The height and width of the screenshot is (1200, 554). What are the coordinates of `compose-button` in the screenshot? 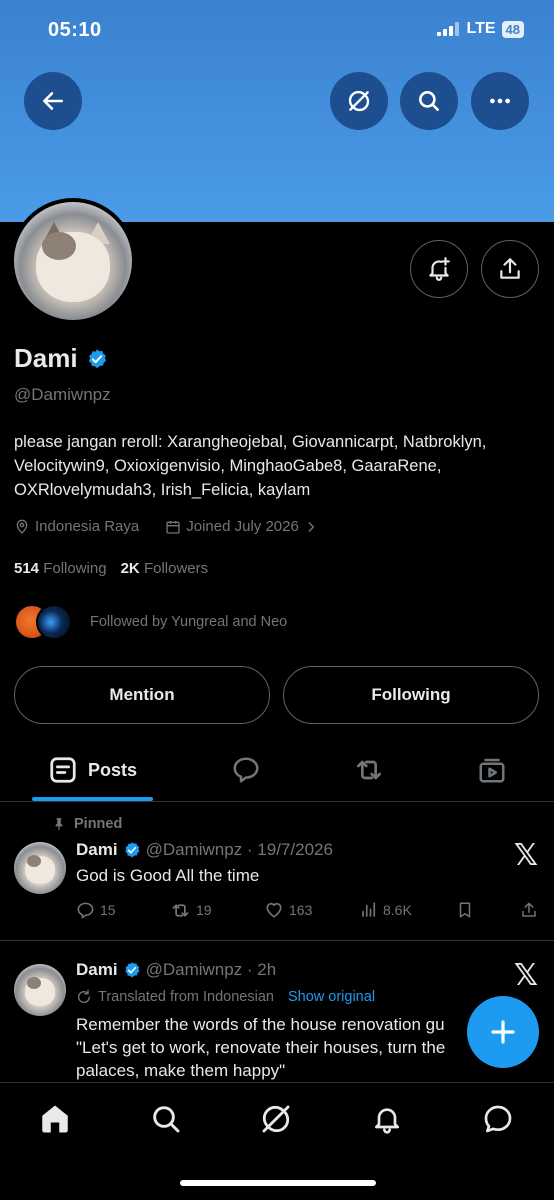 It's located at (503, 1032).